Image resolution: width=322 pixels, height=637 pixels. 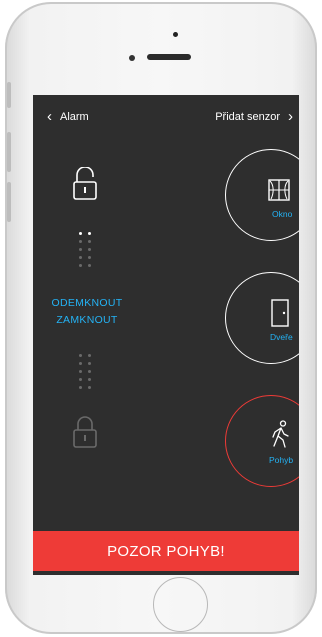 I want to click on unlock-command: ODEMKNOUT, so click(x=87, y=303).